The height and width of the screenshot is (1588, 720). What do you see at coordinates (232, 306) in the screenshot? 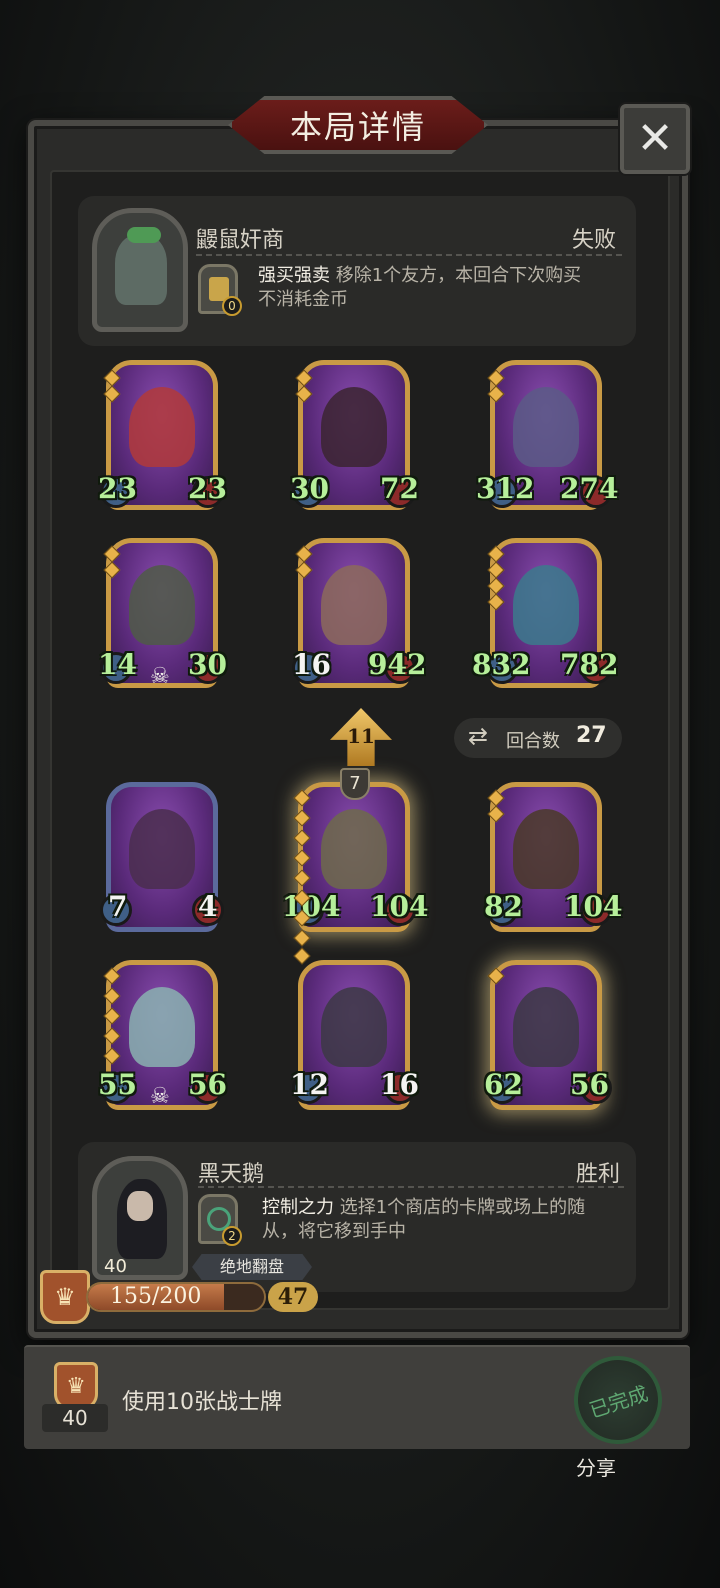
I see `opponent-skill-badge: 0` at bounding box center [232, 306].